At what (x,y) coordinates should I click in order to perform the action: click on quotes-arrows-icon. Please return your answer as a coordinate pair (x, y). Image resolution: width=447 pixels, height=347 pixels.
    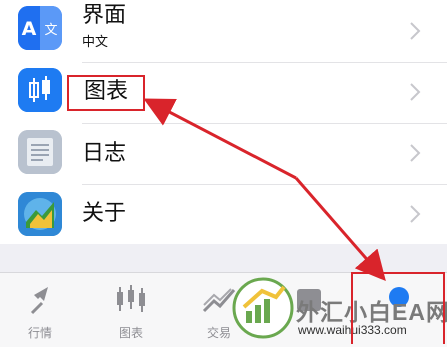
    Looking at the image, I should click on (37, 301).